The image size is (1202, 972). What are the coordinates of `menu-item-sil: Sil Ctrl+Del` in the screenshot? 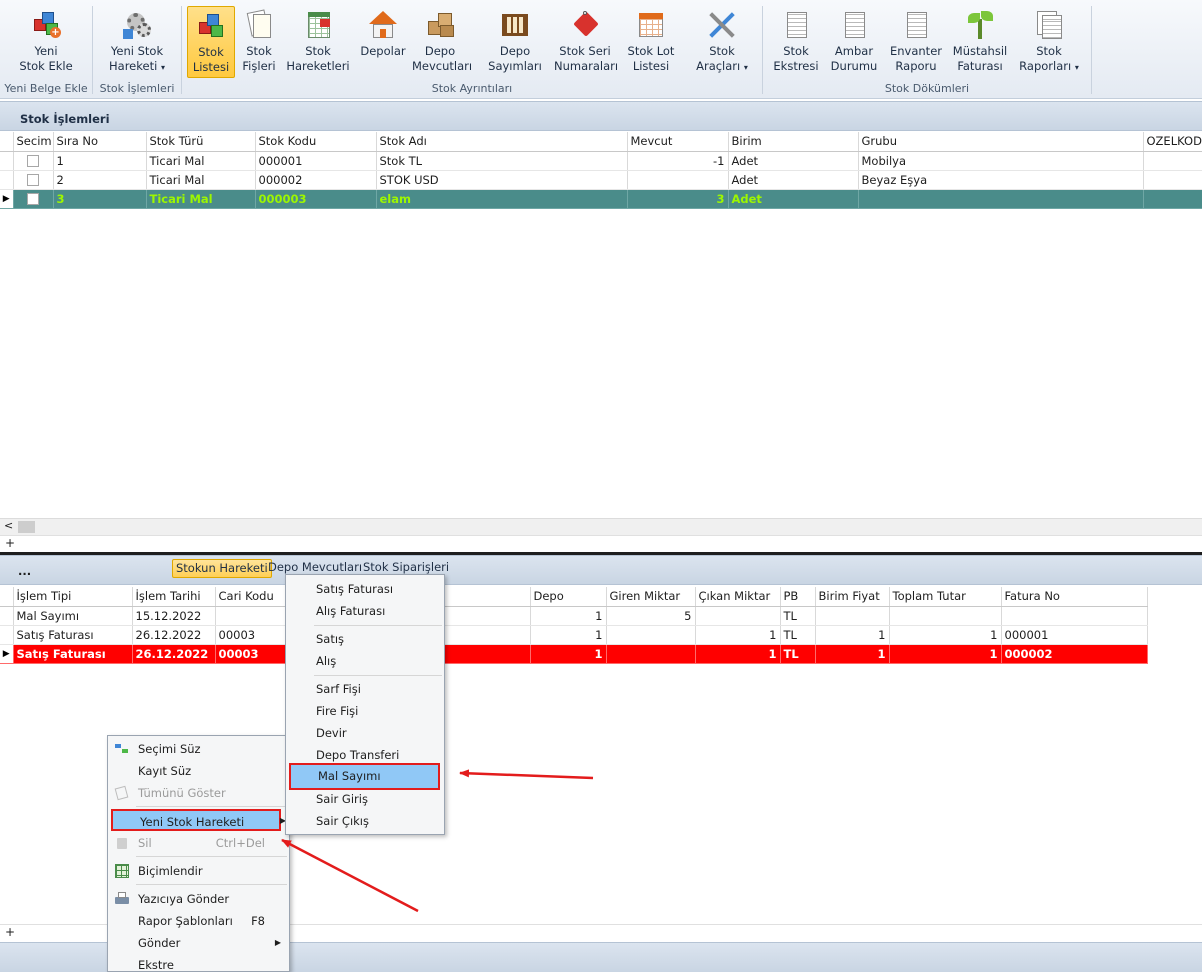 It's located at (198, 843).